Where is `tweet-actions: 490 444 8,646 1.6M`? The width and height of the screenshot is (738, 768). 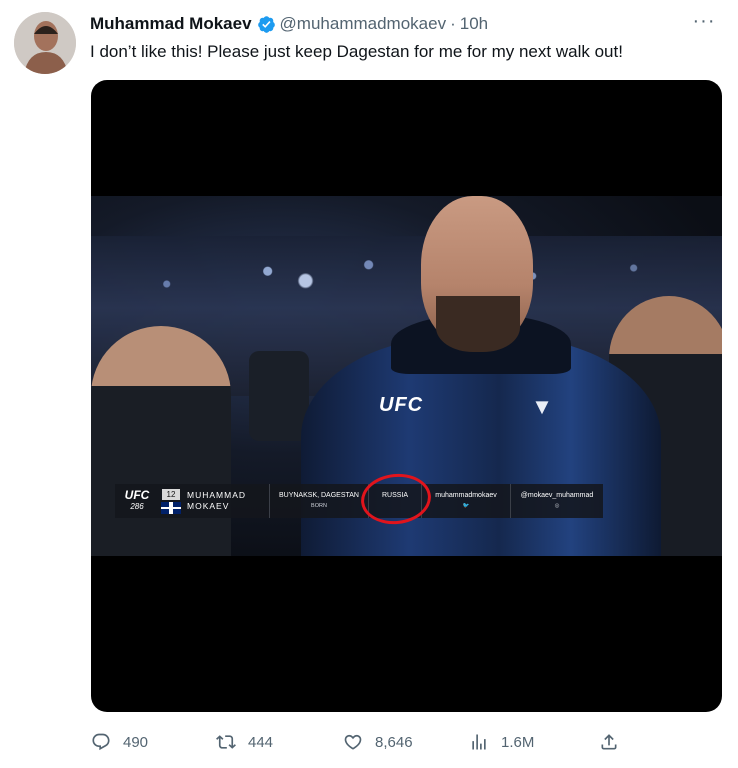
tweet-actions: 490 444 8,646 1.6M is located at coordinates (361, 742).